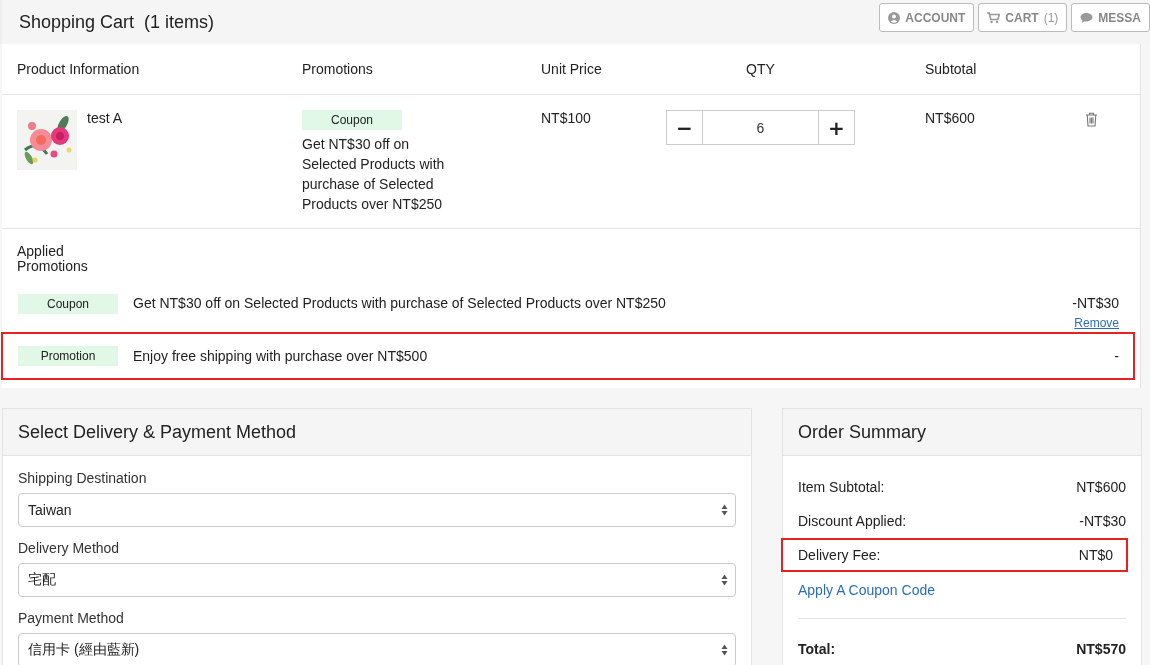 The height and width of the screenshot is (665, 1150). Describe the element at coordinates (71, 618) in the screenshot. I see `field-label: Payment Method` at that location.